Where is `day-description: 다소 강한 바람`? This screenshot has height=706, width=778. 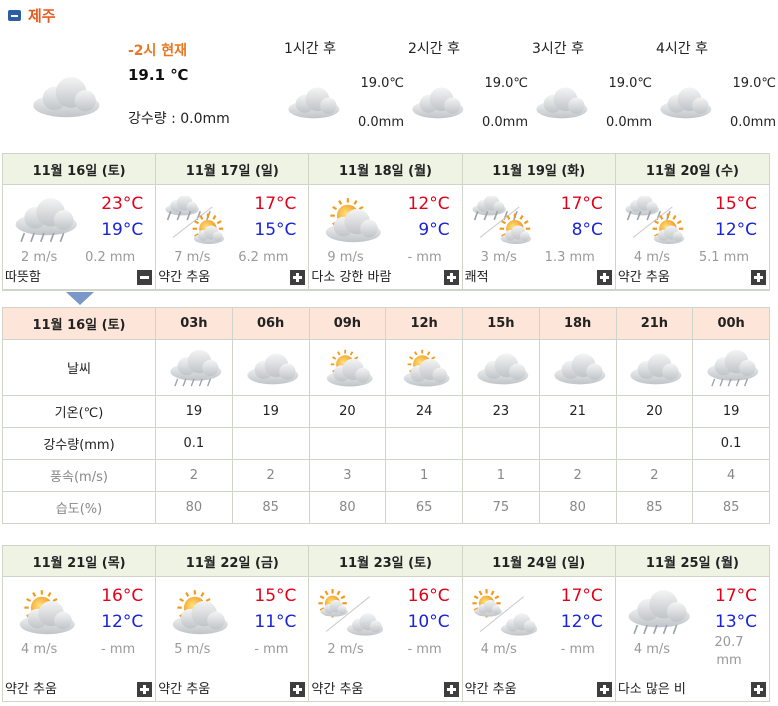
day-description: 다소 강한 바람 is located at coordinates (351, 277).